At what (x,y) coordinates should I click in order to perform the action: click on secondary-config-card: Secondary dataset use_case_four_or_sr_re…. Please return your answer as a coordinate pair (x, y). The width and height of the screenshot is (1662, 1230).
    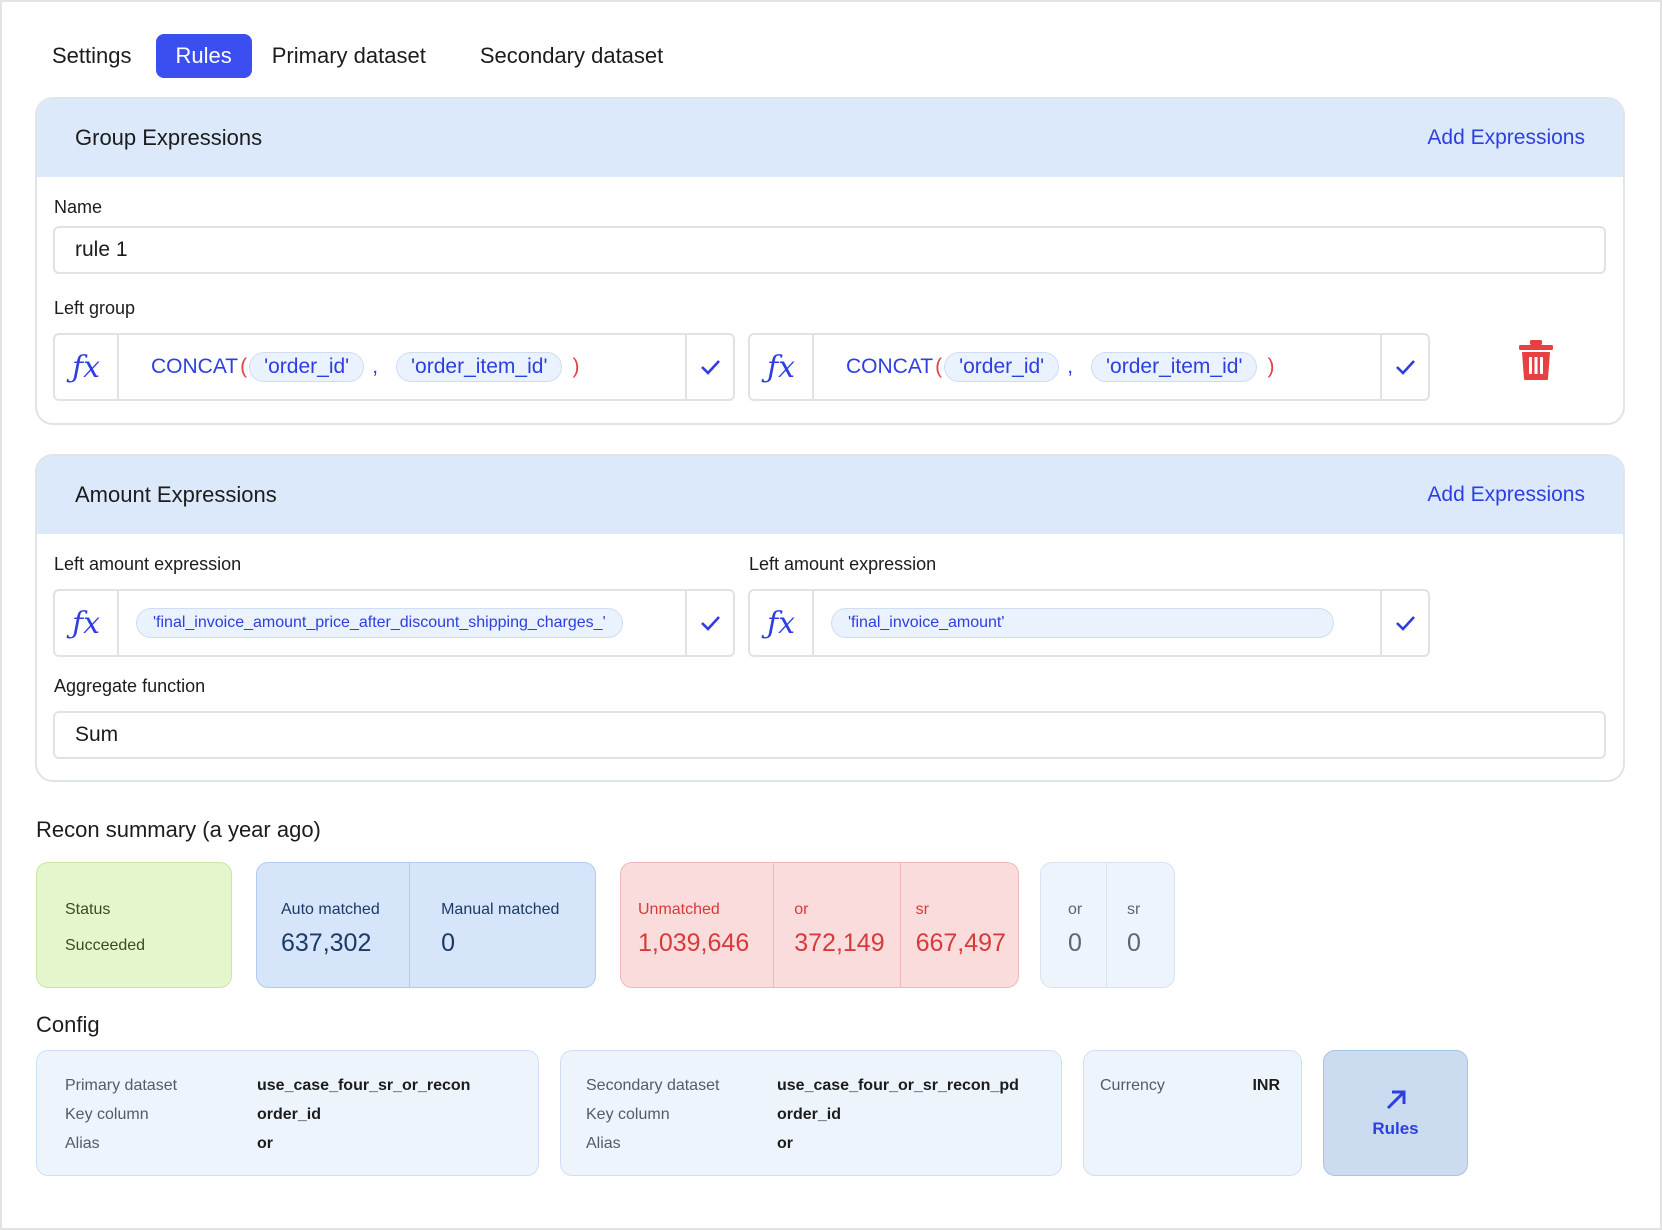
    Looking at the image, I should click on (811, 1113).